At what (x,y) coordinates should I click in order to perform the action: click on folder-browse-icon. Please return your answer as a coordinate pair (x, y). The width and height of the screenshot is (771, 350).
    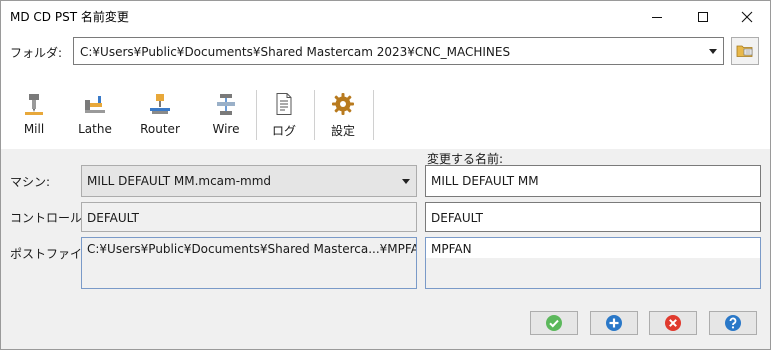
    Looking at the image, I should click on (744, 51).